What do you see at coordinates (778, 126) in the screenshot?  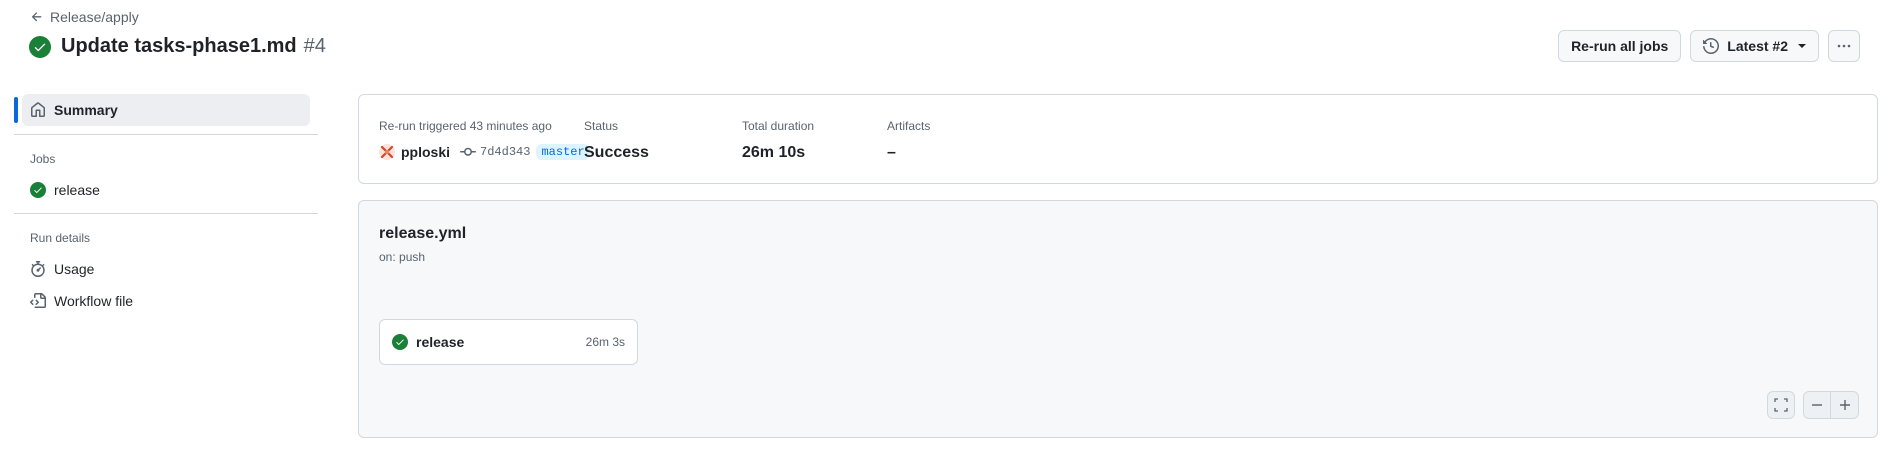 I see `duration-label: Total duration` at bounding box center [778, 126].